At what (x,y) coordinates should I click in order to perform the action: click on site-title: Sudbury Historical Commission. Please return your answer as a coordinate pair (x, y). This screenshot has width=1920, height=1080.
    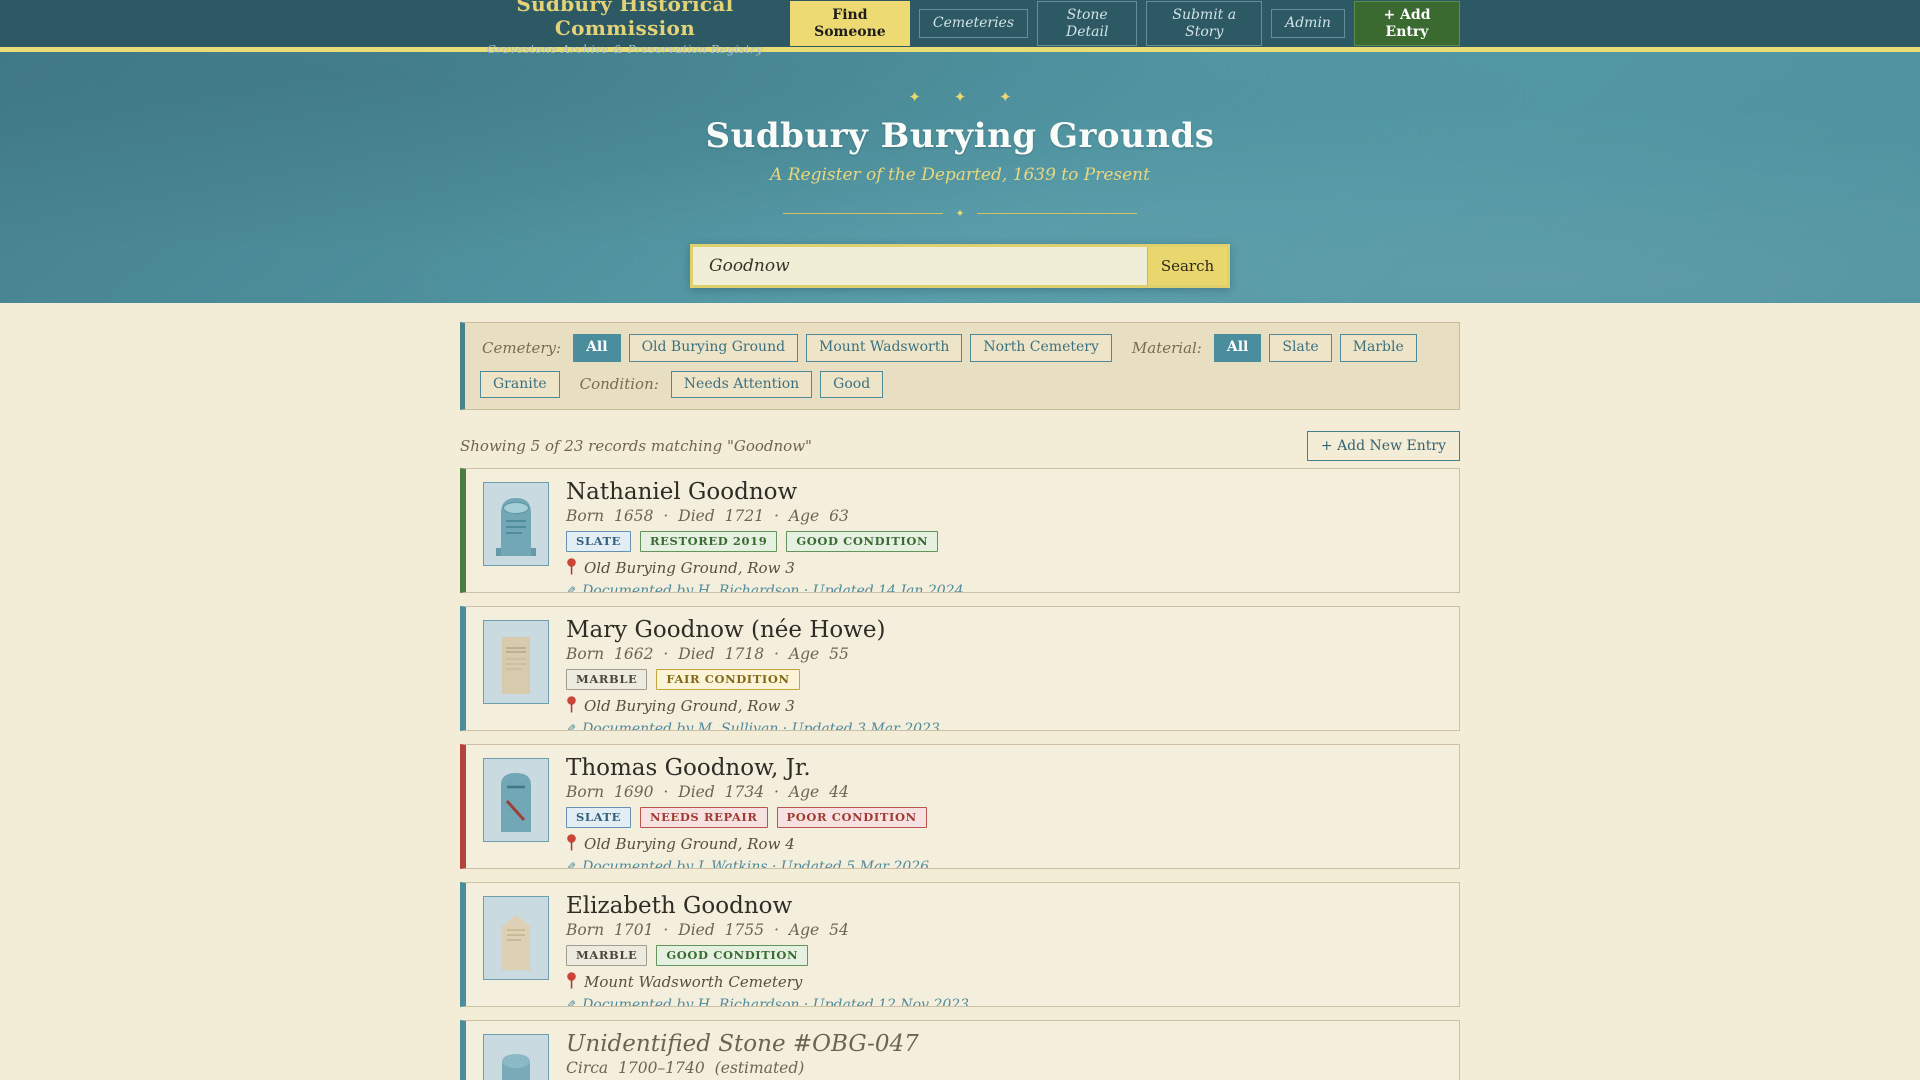
    Looking at the image, I should click on (625, 20).